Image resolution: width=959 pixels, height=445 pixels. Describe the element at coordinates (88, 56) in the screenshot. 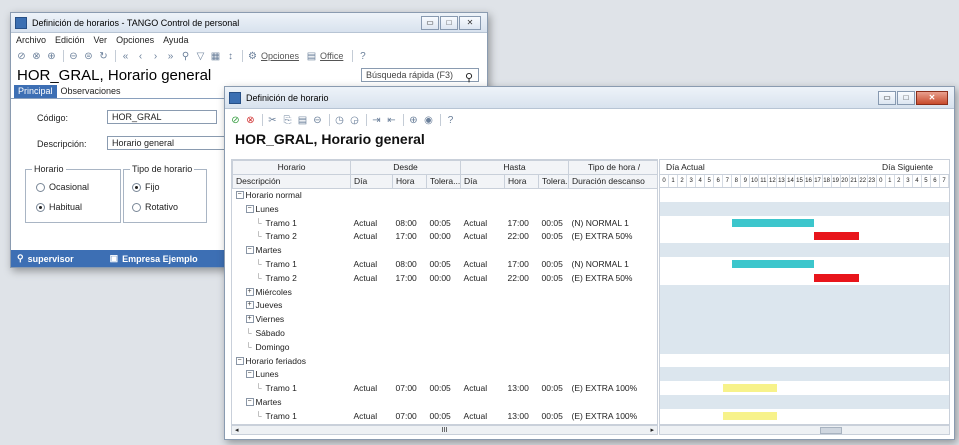

I see `copy-icon: ⊜` at that location.